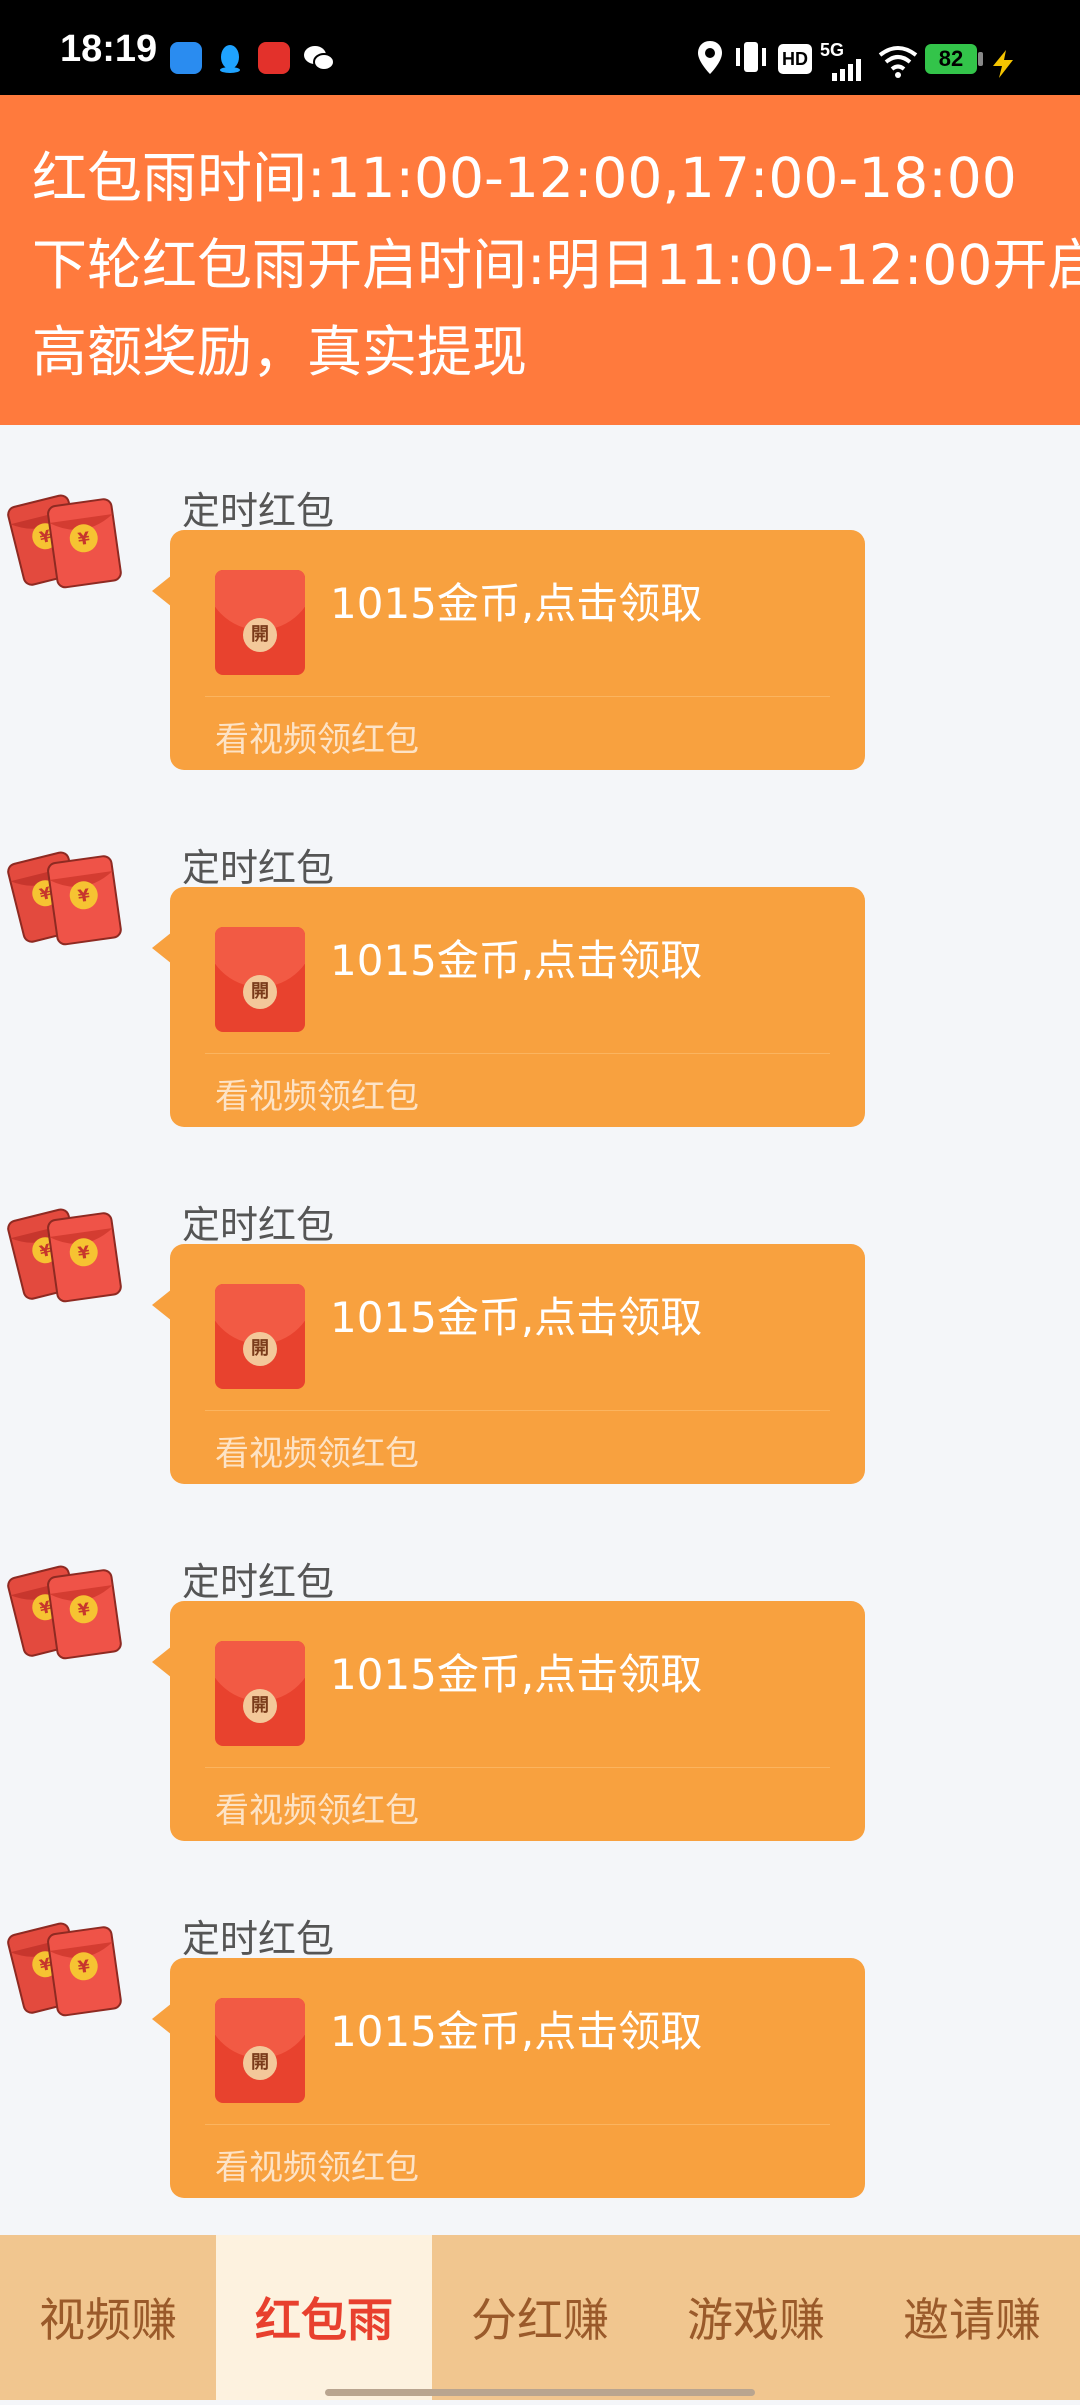 Image resolution: width=1080 pixels, height=2405 pixels. I want to click on battery-tip, so click(980, 59).